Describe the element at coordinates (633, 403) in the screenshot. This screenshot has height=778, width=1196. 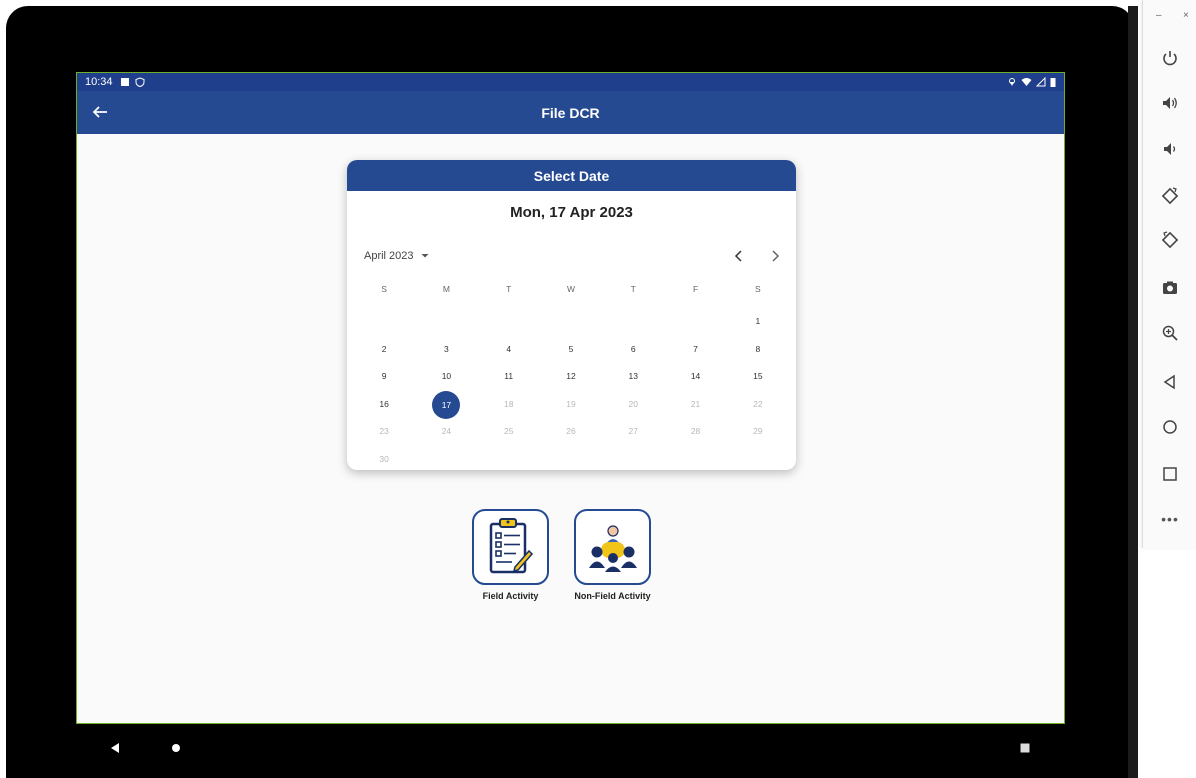
I see `day-number: 20` at that location.